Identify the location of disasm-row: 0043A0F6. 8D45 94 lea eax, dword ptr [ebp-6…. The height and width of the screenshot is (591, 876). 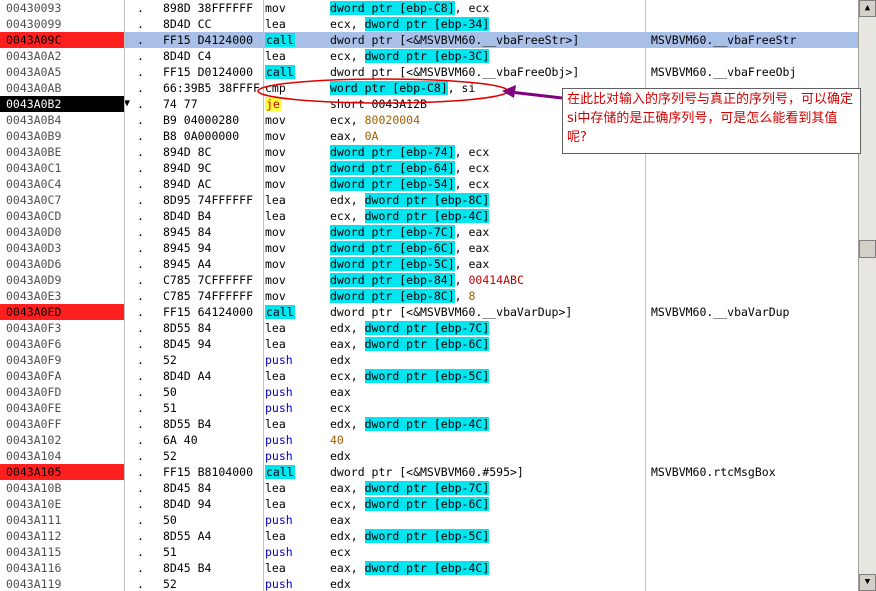
(429, 344).